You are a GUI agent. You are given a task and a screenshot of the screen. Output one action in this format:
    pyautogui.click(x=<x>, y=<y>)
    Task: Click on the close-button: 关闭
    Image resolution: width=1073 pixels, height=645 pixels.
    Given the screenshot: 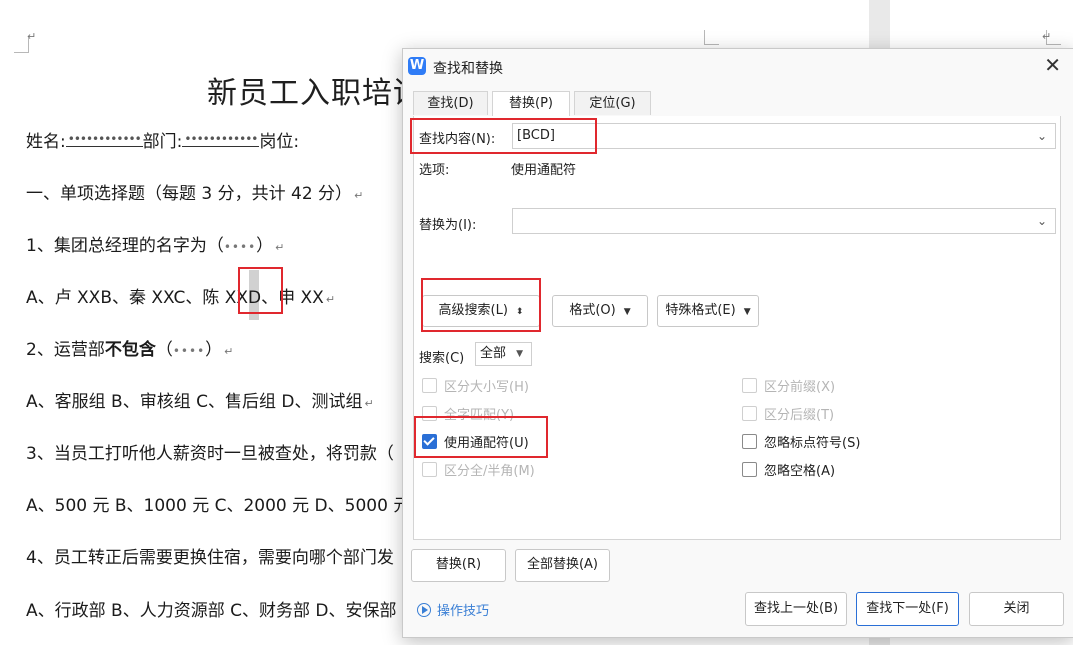 What is the action you would take?
    pyautogui.click(x=1016, y=609)
    